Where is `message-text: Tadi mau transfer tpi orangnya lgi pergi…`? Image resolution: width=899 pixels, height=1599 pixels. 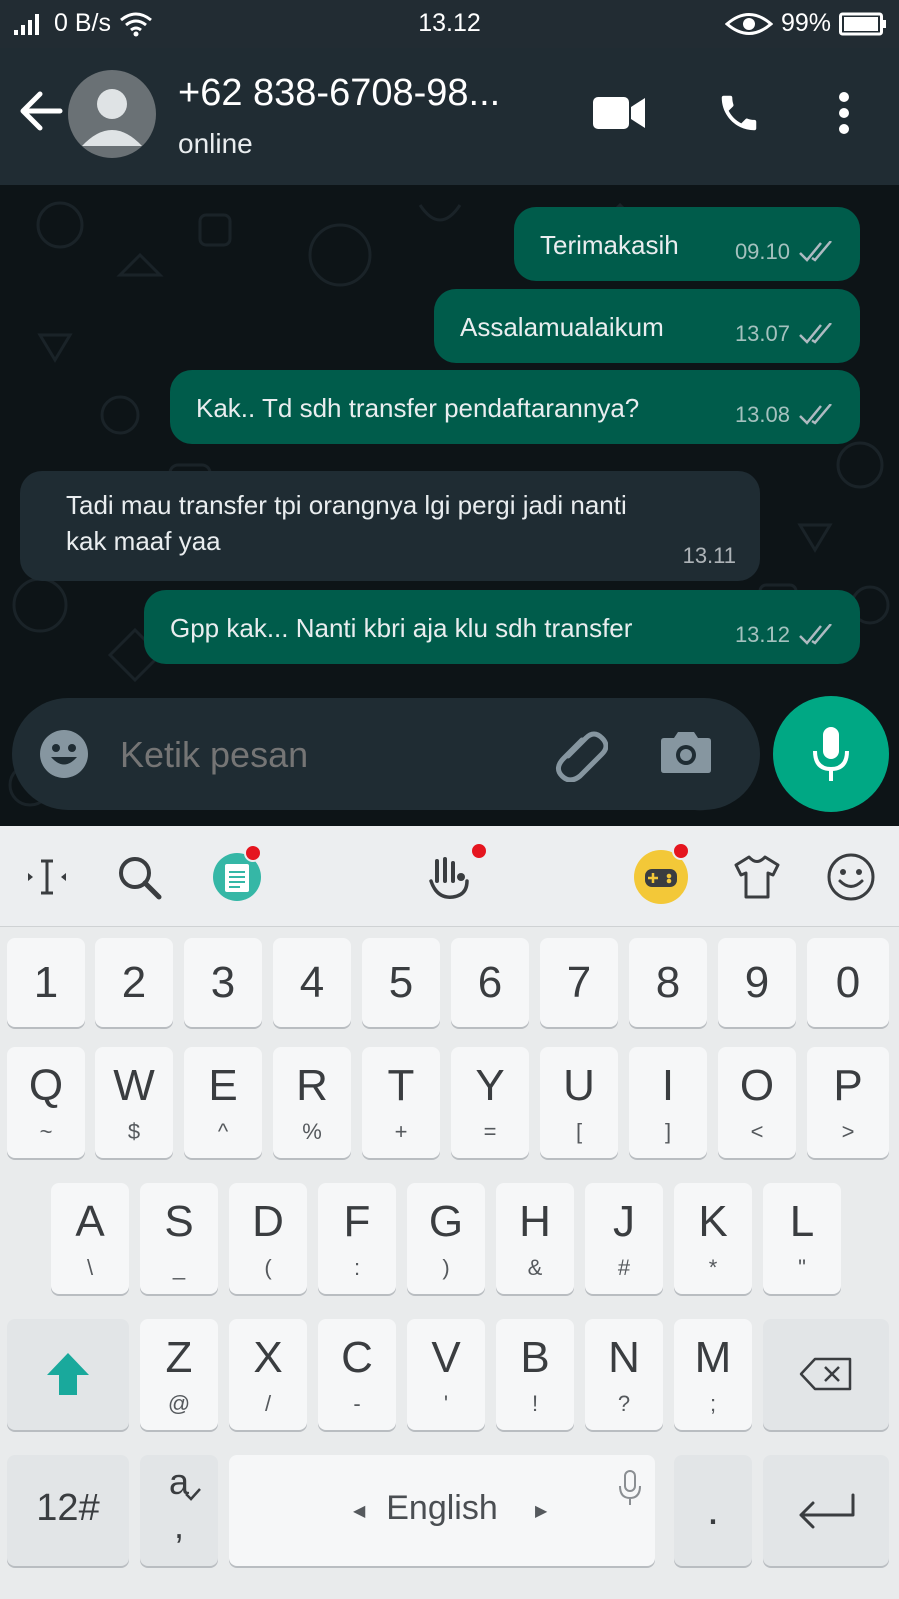 message-text: Tadi mau transfer tpi orangnya lgi pergi… is located at coordinates (346, 523).